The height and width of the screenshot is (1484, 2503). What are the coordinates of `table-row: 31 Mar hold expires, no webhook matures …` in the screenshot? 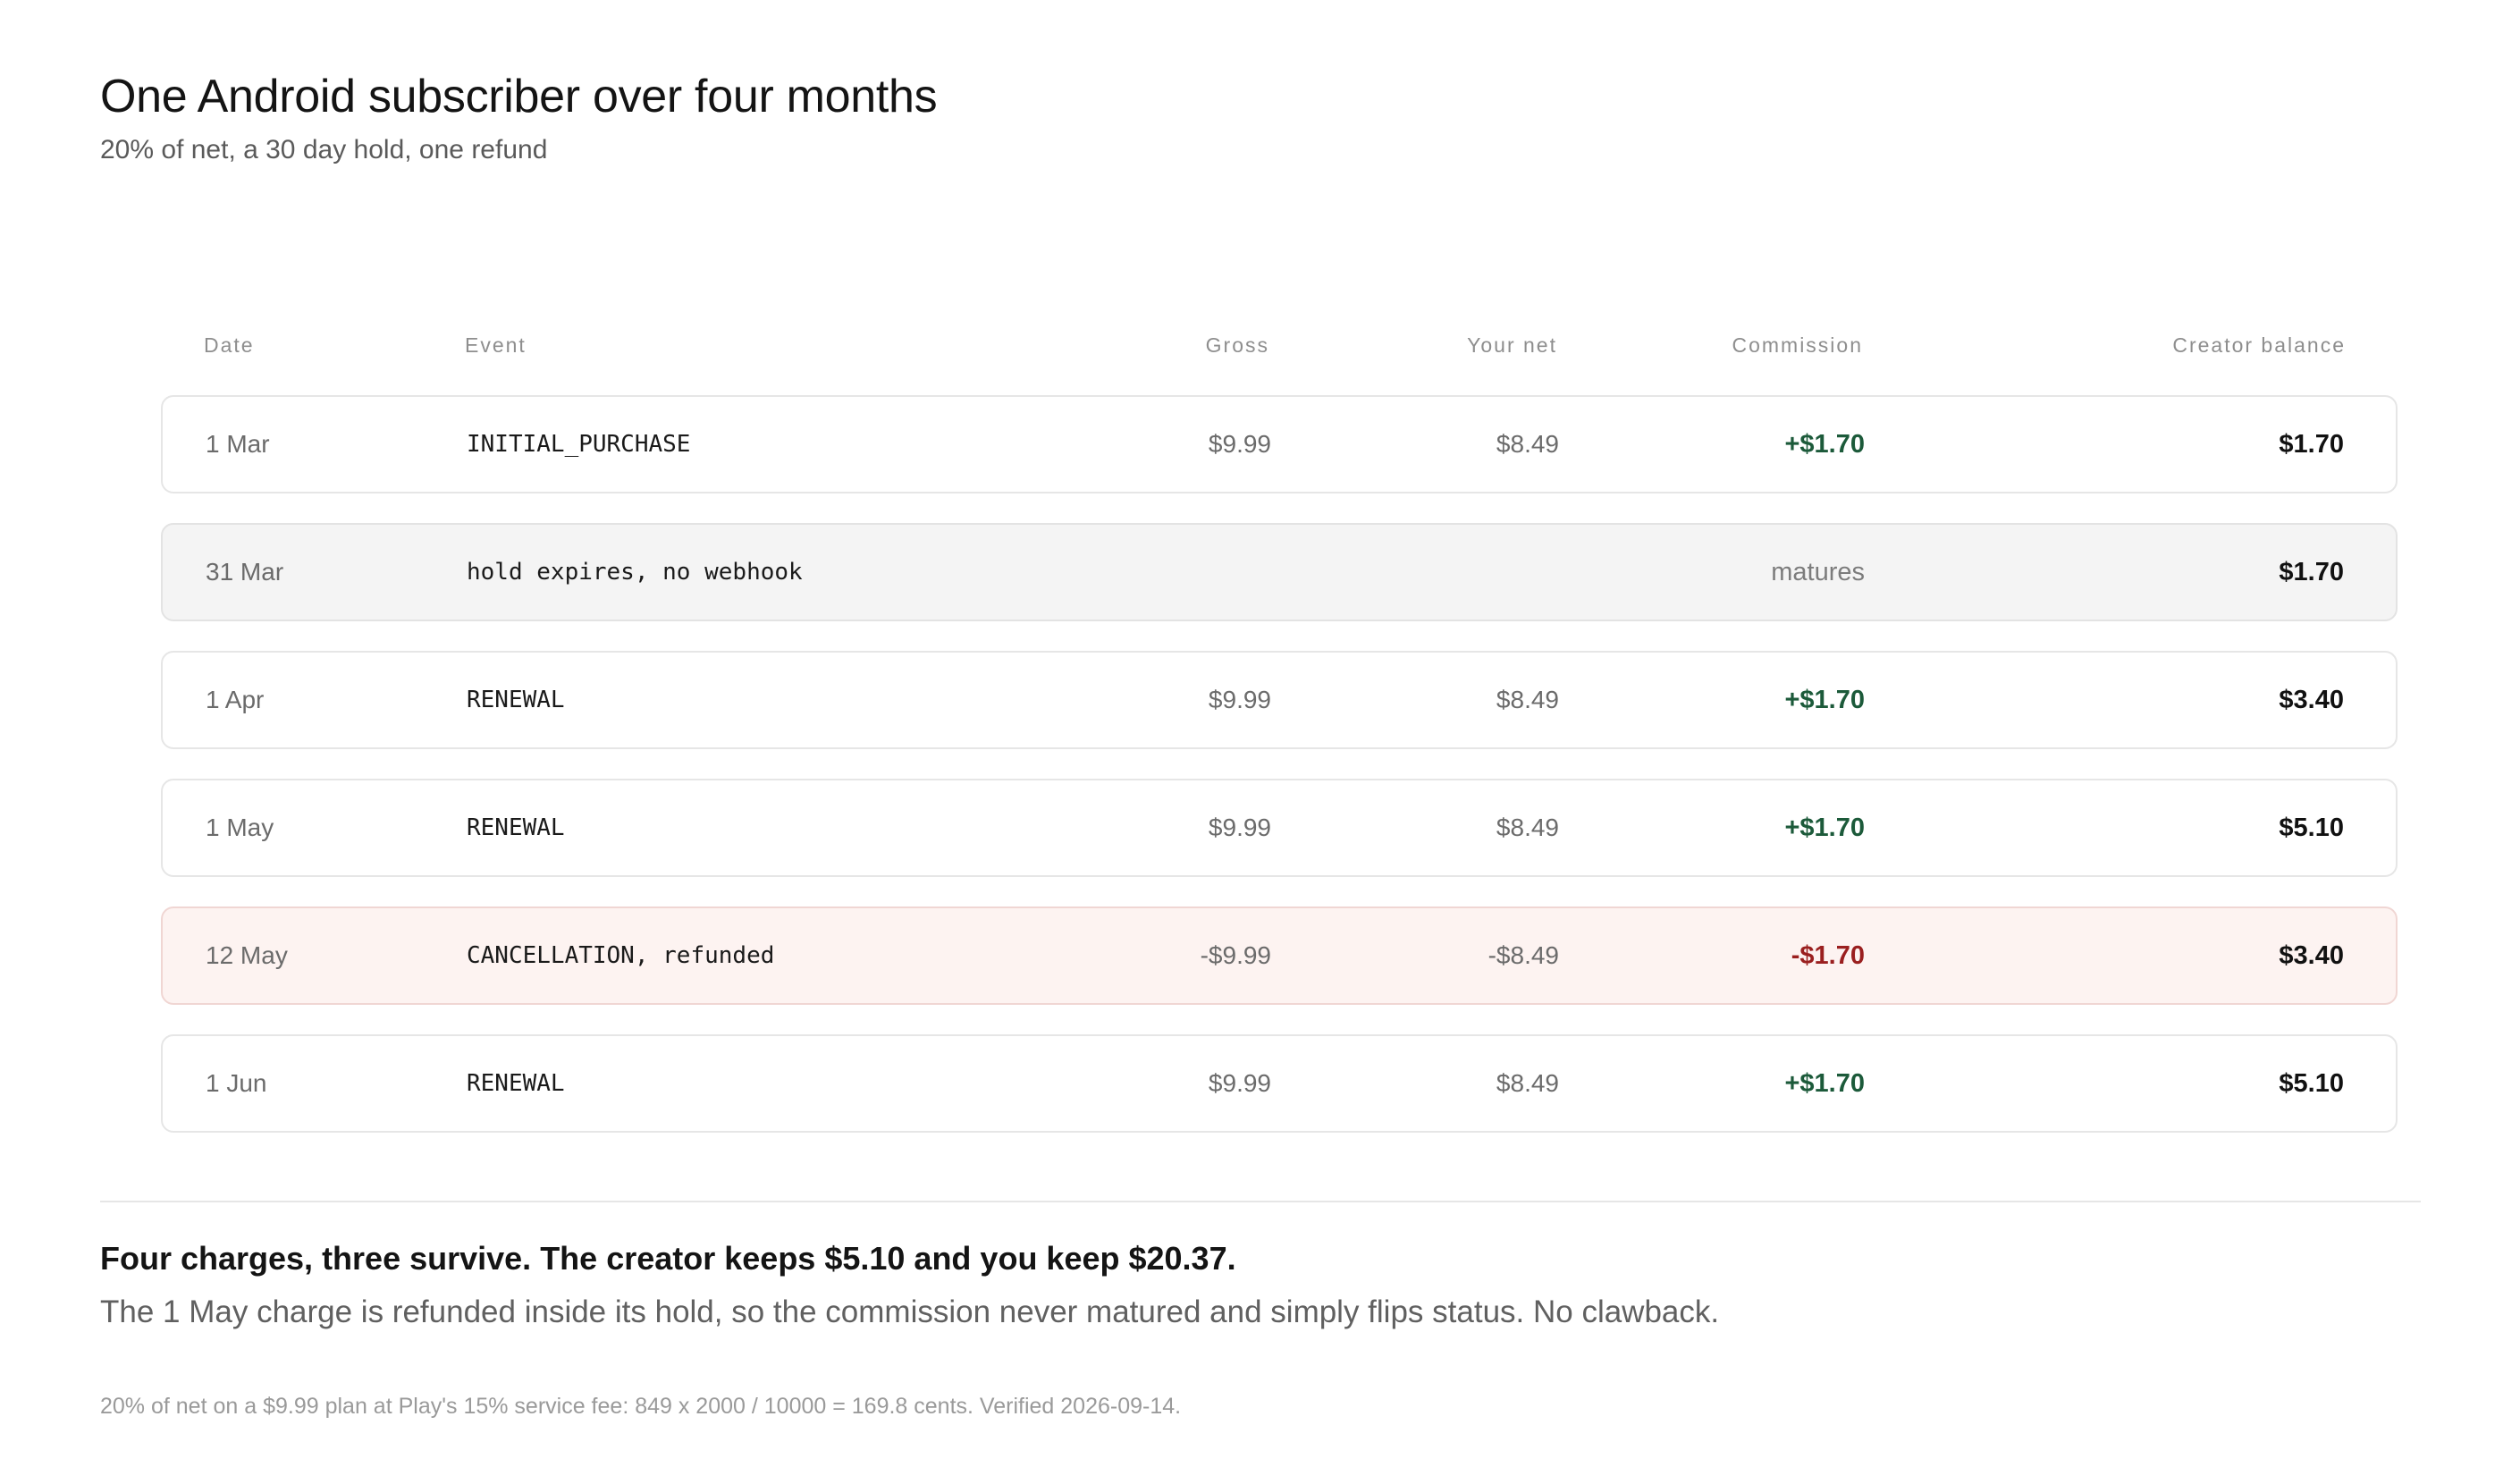 It's located at (1279, 572).